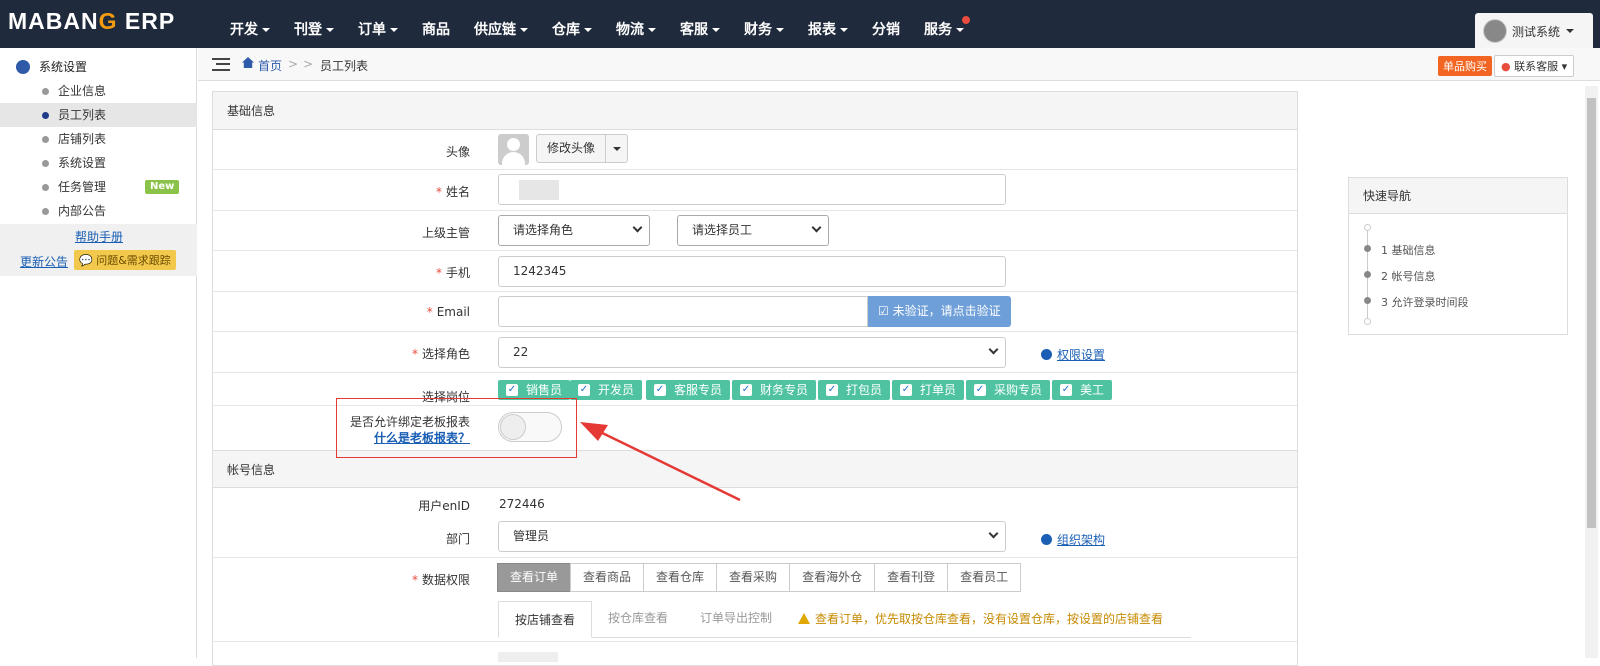 Image resolution: width=1600 pixels, height=666 pixels. Describe the element at coordinates (736, 618) in the screenshot. I see `tab-order-export: 订单导出控制` at that location.